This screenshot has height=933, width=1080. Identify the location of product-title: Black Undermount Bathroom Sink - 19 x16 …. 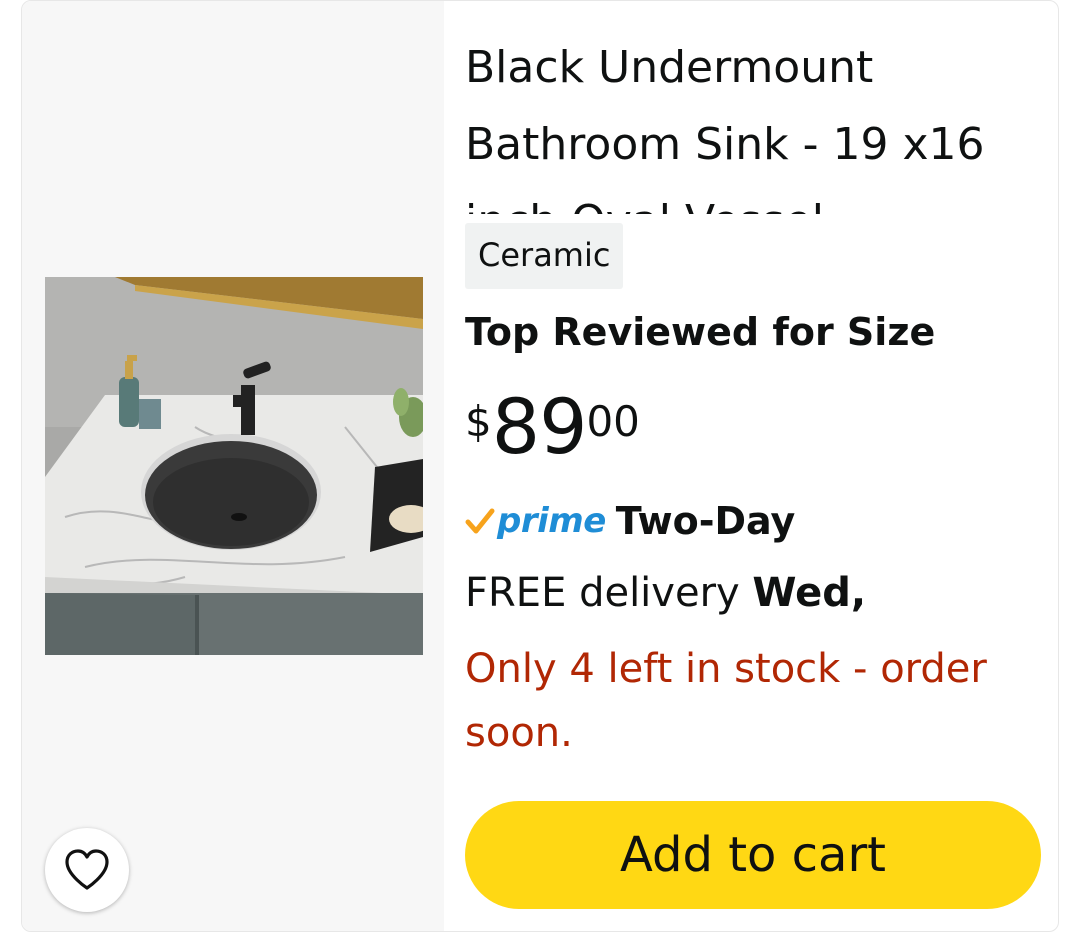
(745, 121).